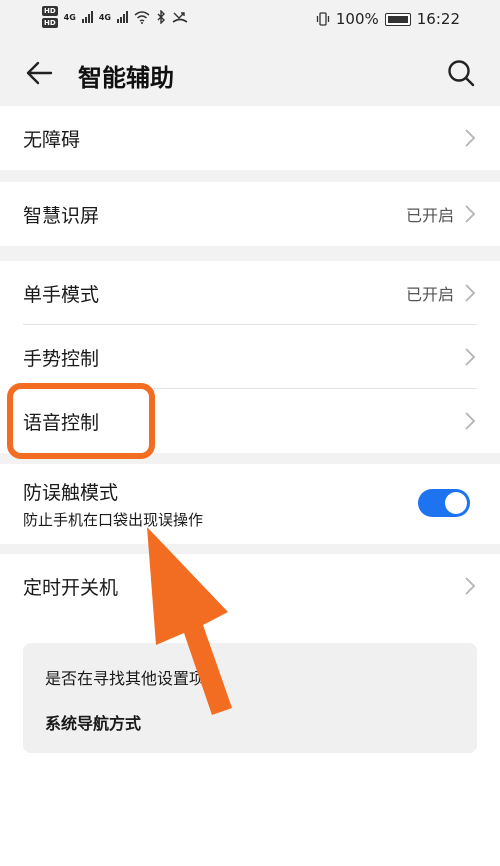 This screenshot has height=866, width=500. I want to click on setting-smart-screen: 智慧识屏 已开启, so click(250, 214).